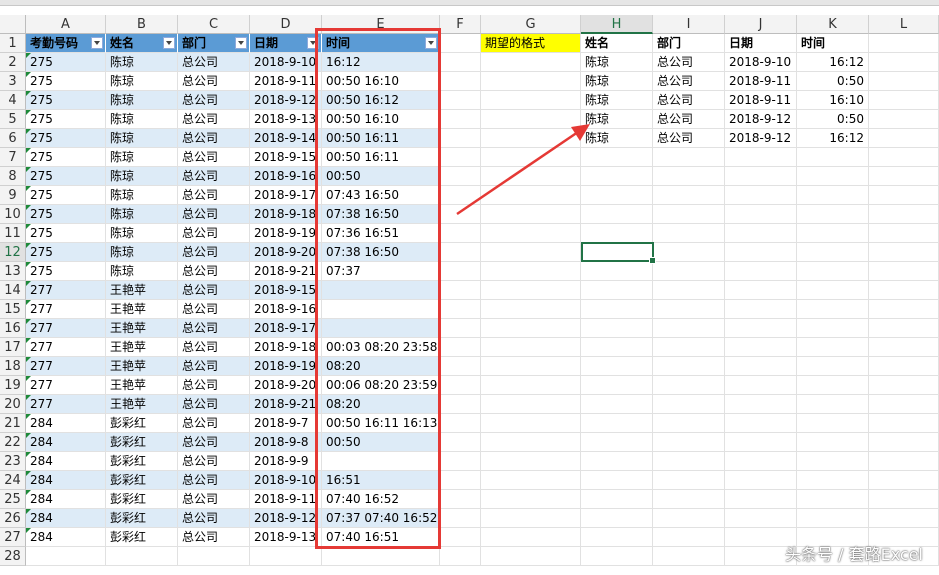  I want to click on watermark-text: 头条号 / 套路Excel, so click(854, 554).